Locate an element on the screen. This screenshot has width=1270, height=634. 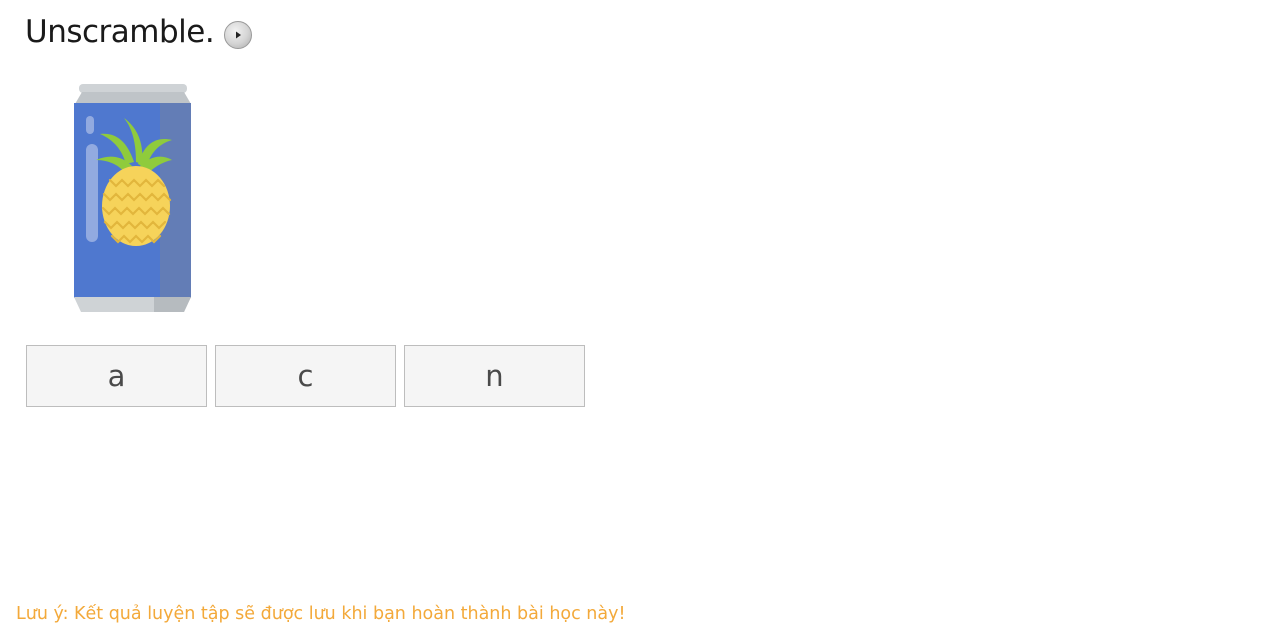
instruction-title: Unscramble. is located at coordinates (120, 32).